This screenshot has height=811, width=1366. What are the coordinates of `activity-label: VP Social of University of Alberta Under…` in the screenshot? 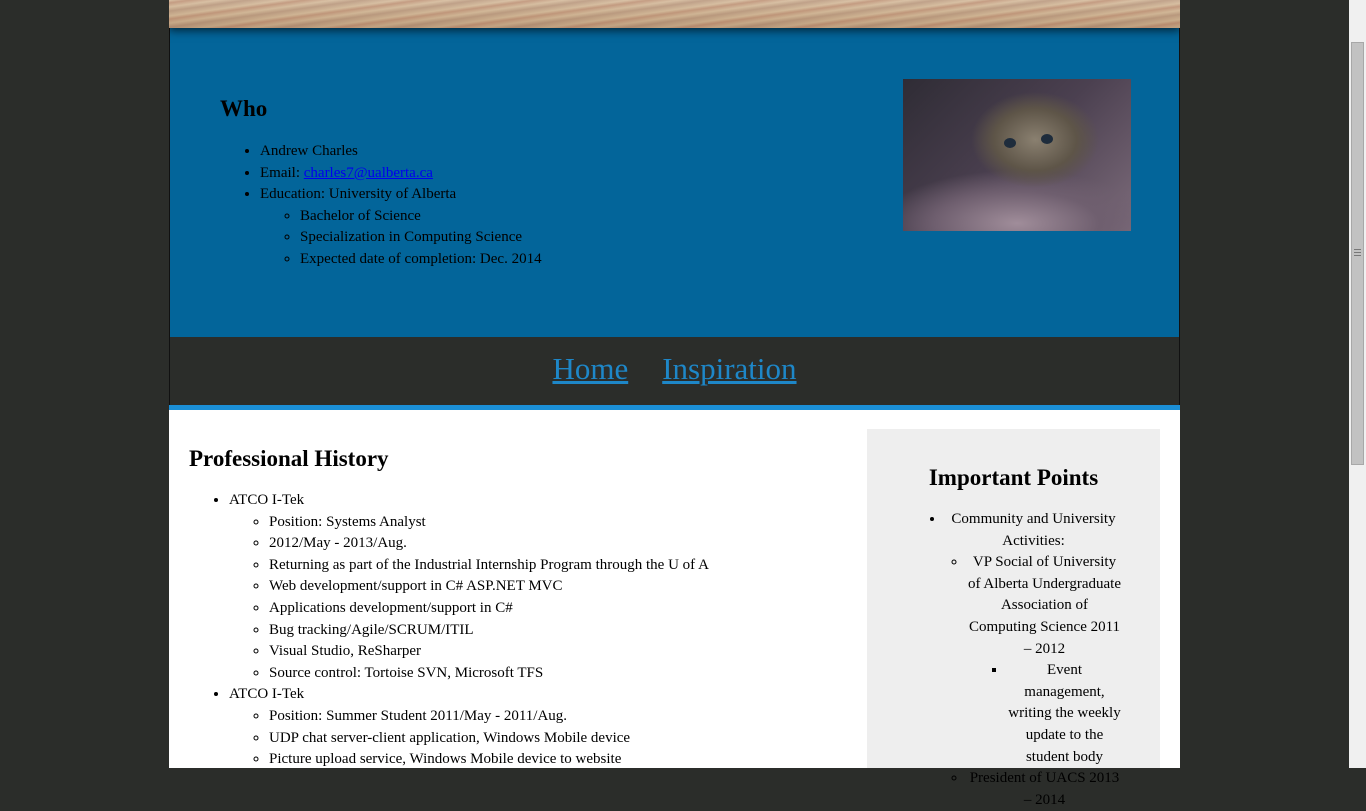 It's located at (1044, 605).